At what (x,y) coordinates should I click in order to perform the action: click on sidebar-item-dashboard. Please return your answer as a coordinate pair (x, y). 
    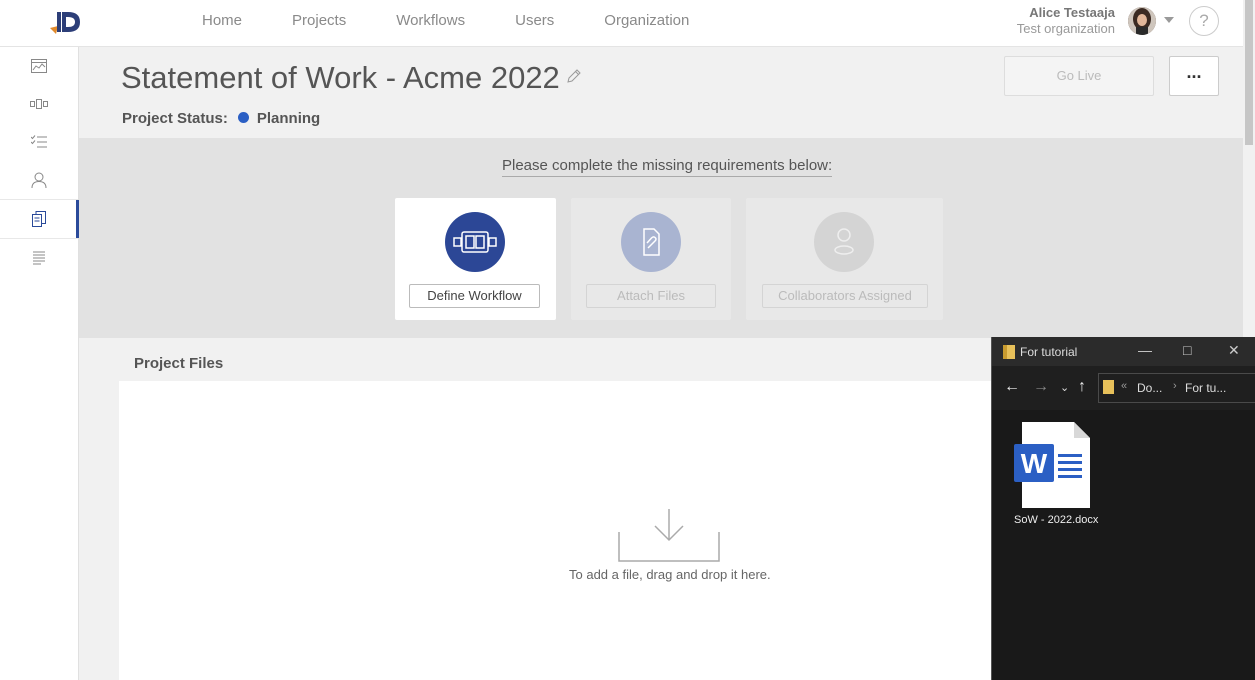
    Looking at the image, I should click on (39, 66).